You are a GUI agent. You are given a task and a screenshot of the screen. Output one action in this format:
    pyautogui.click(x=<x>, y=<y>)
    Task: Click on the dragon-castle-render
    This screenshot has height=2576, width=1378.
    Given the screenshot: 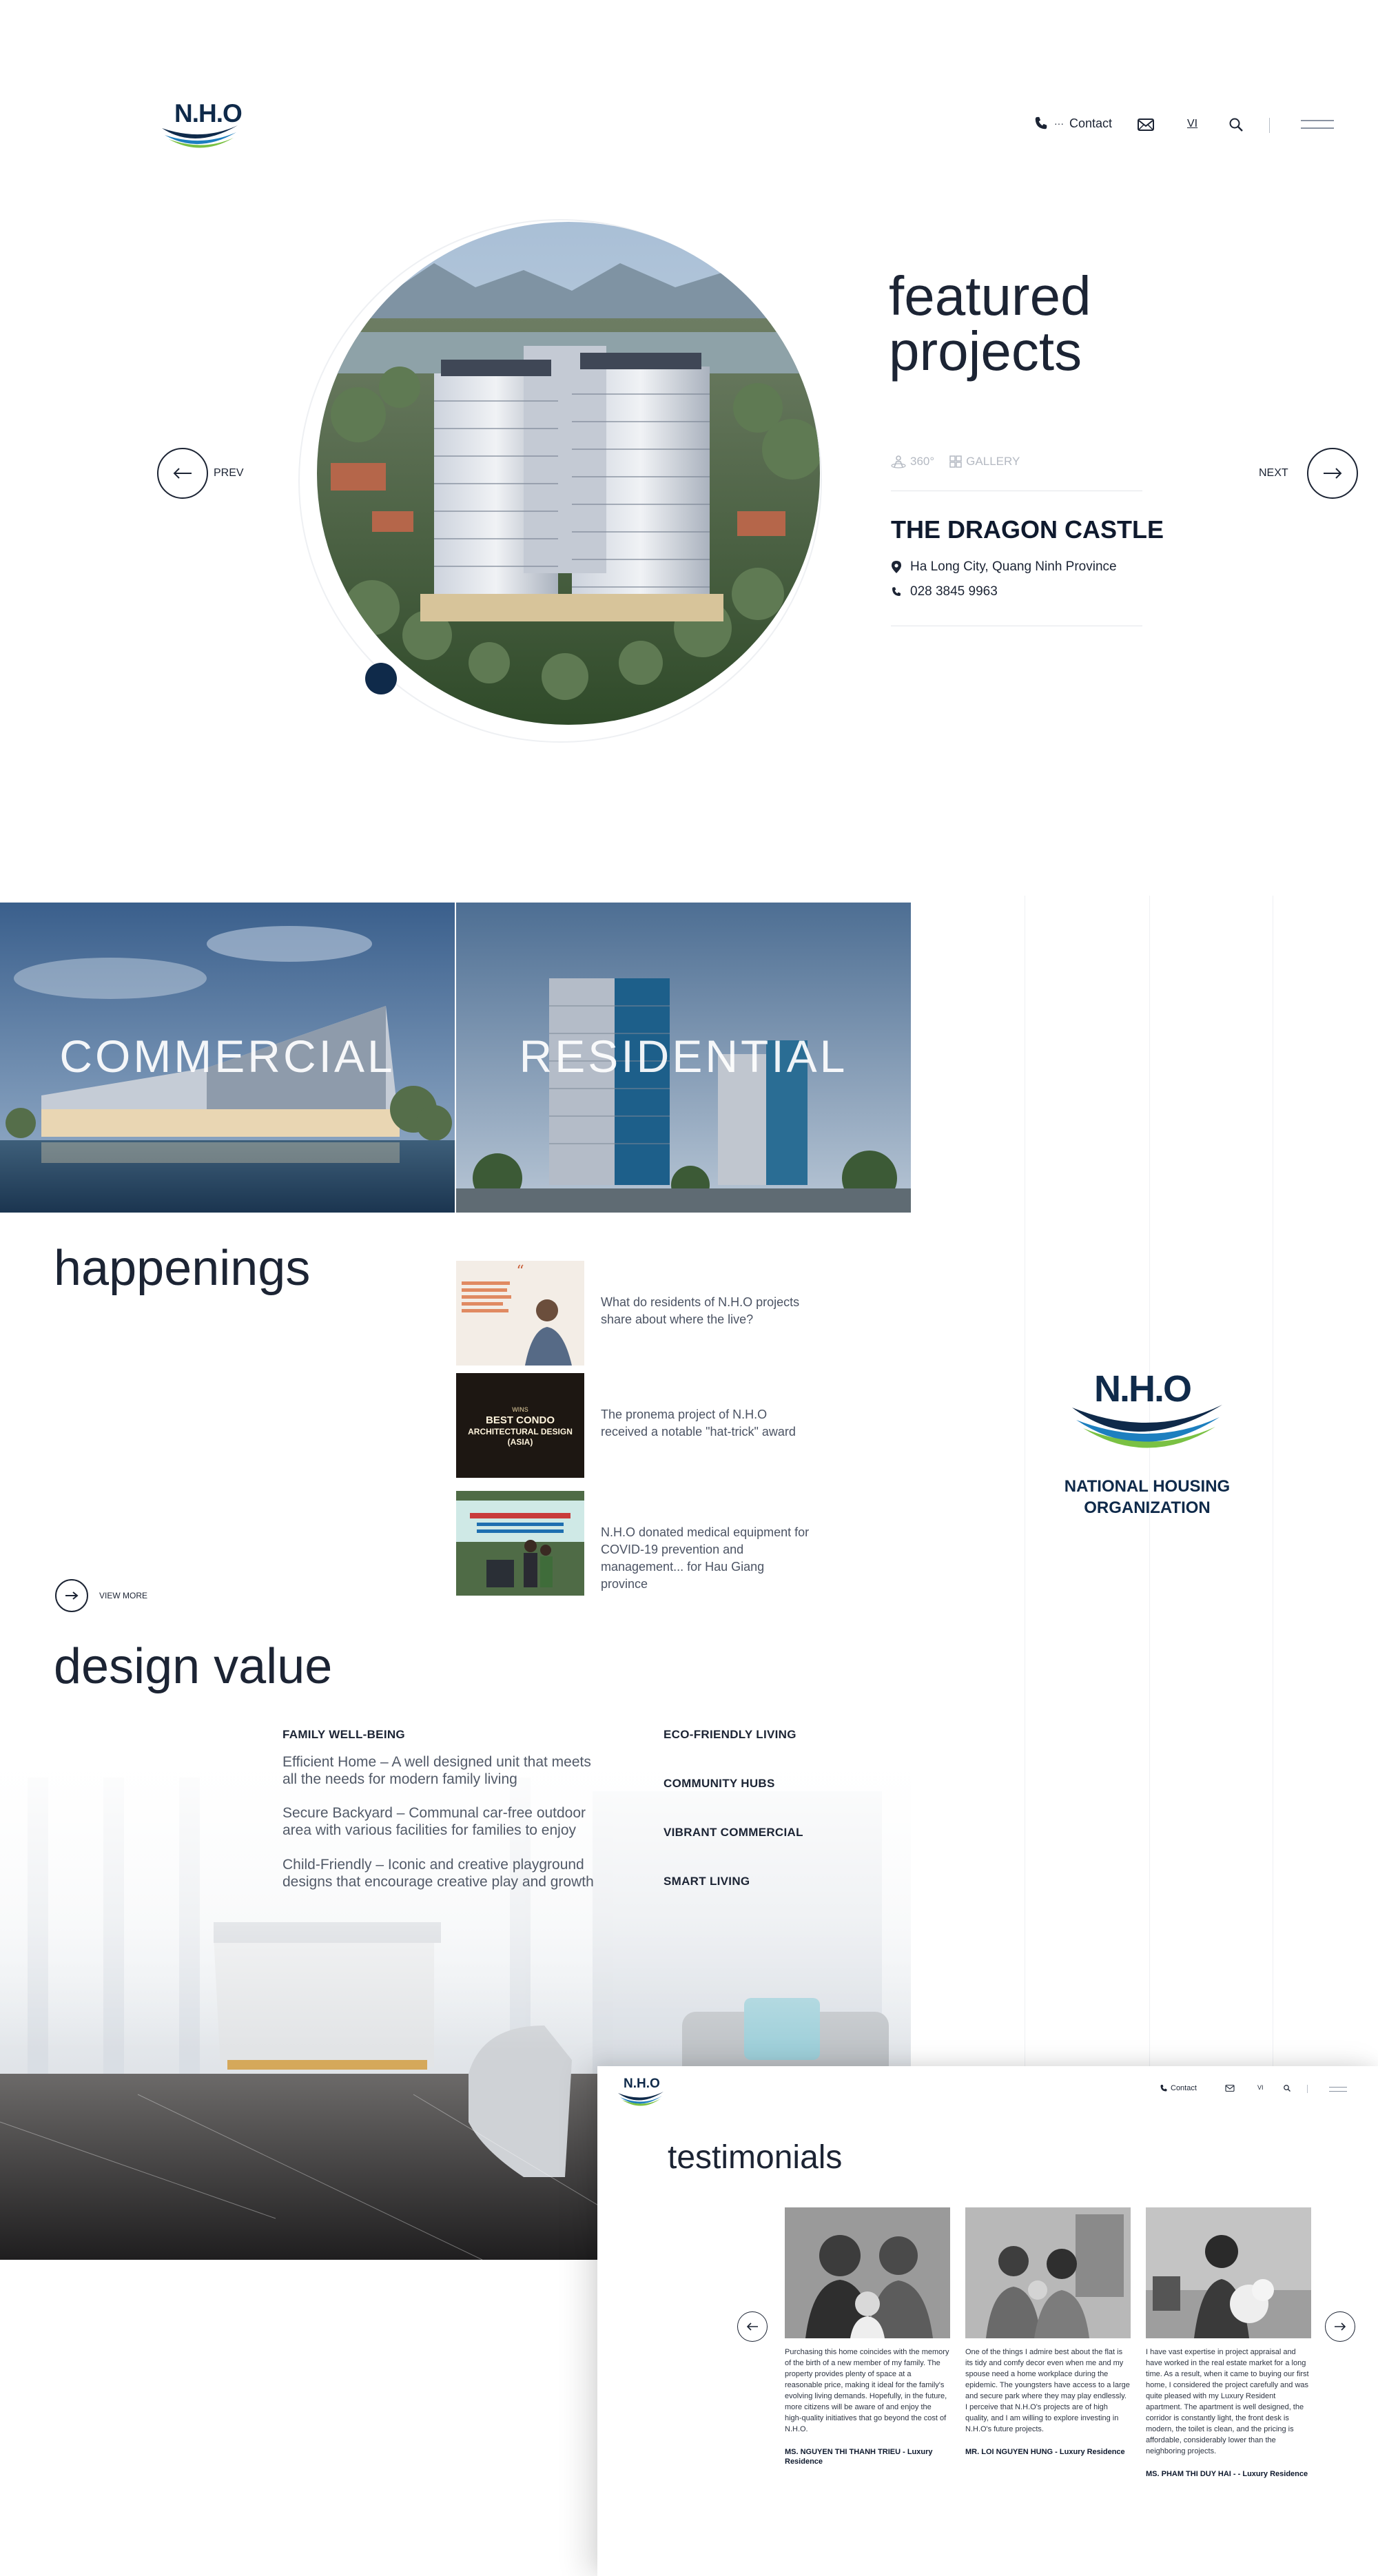 What is the action you would take?
    pyautogui.click(x=568, y=473)
    